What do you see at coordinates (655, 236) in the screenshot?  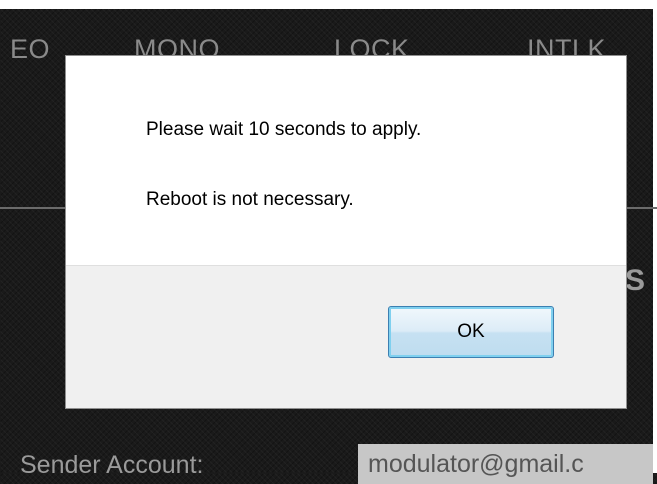 I see `window-frame-right` at bounding box center [655, 236].